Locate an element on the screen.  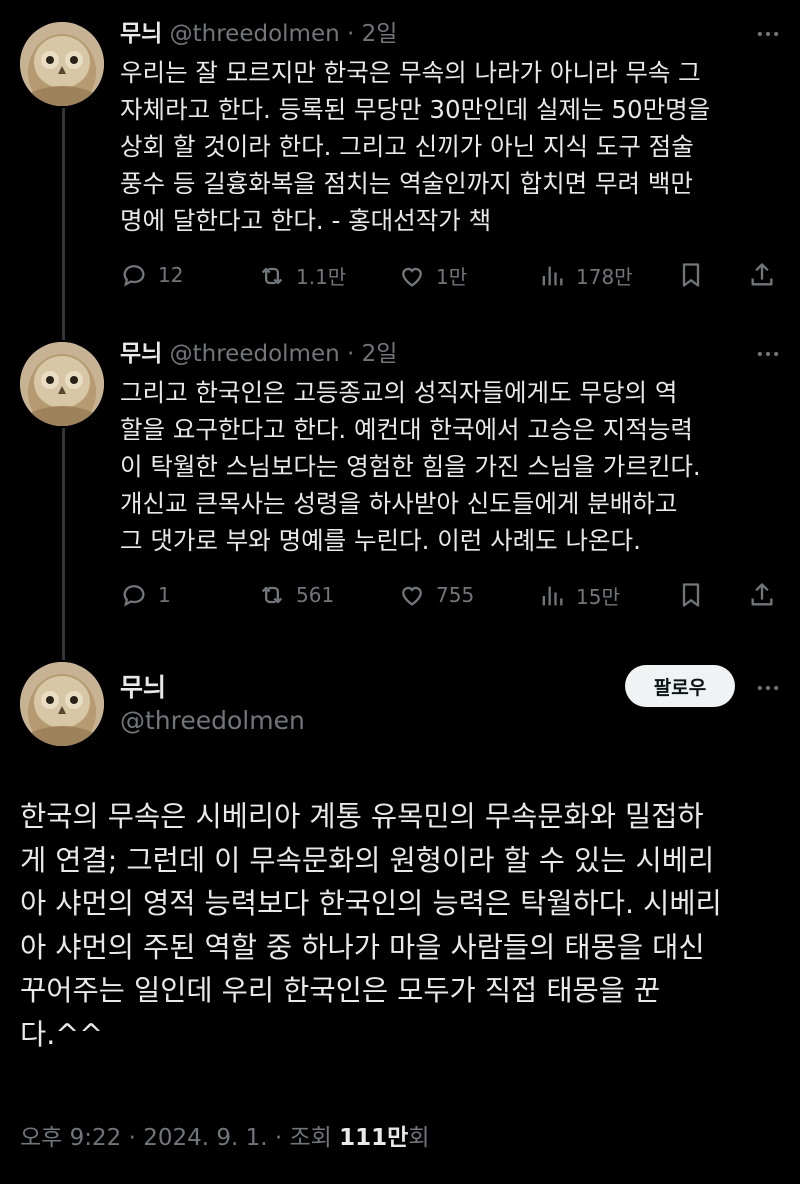
tweet-actions: 12 1.1만 1만 178만 is located at coordinates (450, 279).